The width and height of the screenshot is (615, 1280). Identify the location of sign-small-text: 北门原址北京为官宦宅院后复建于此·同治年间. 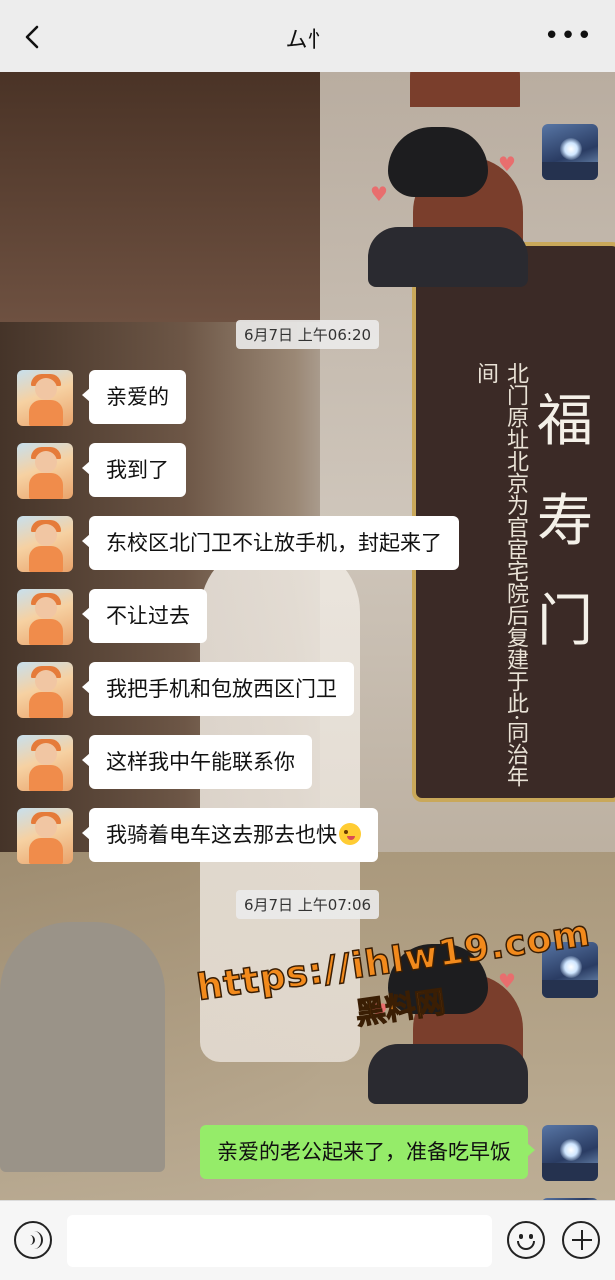
(500, 574).